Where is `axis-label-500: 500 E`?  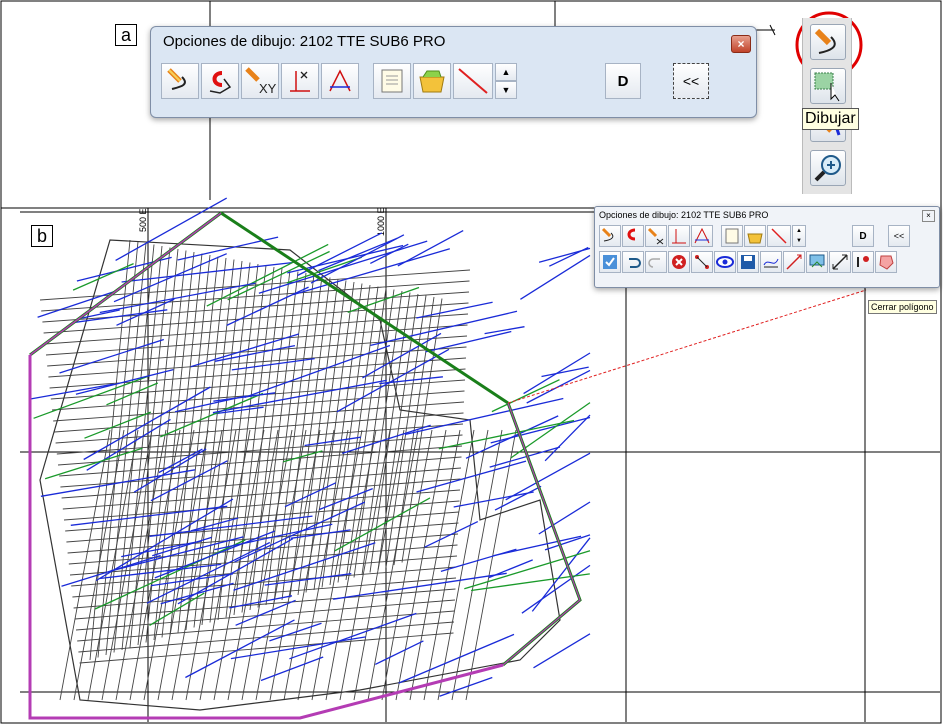
axis-label-500: 500 E is located at coordinates (143, 220).